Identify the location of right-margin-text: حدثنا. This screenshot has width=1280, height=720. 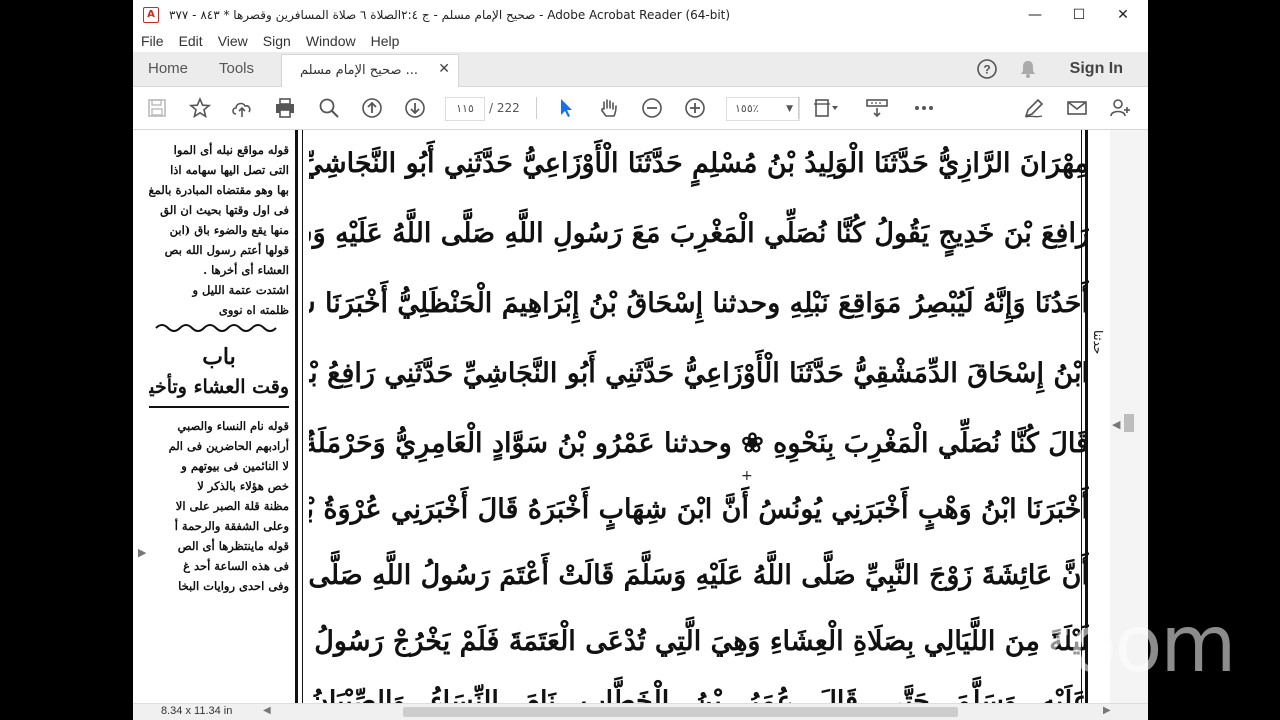
(1098, 342).